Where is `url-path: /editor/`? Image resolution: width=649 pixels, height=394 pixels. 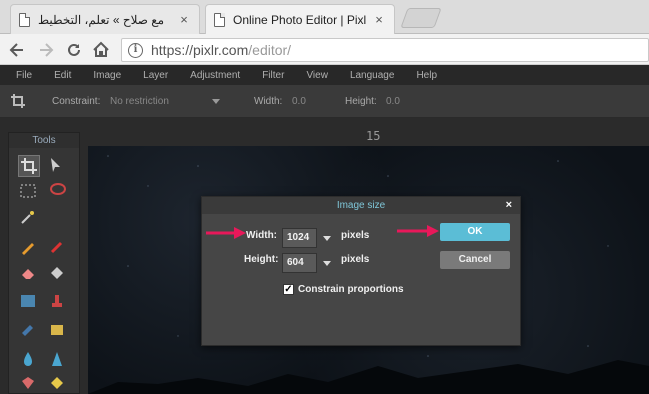 url-path: /editor/ is located at coordinates (270, 50).